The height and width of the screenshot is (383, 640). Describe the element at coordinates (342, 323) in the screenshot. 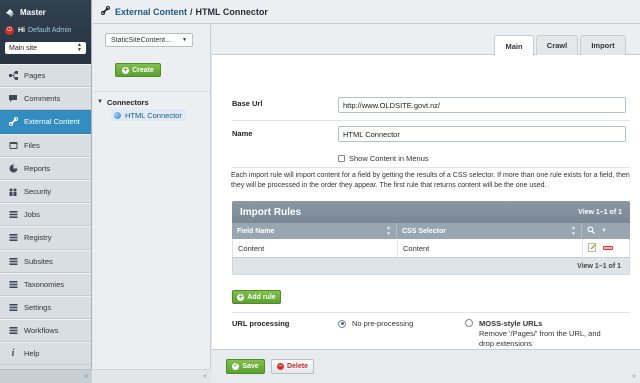

I see `radio-selected` at that location.